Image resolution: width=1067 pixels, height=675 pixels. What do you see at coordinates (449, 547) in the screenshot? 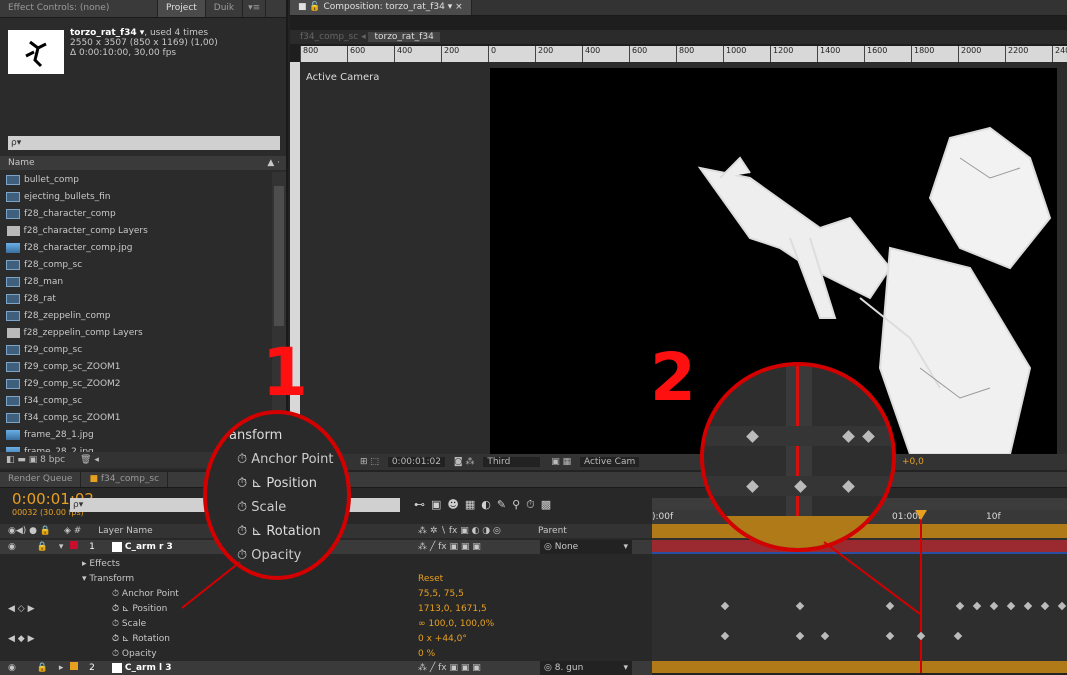
I see `layer-switches: ⁂ ╱ fx ▣ ▣ ▣` at bounding box center [449, 547].